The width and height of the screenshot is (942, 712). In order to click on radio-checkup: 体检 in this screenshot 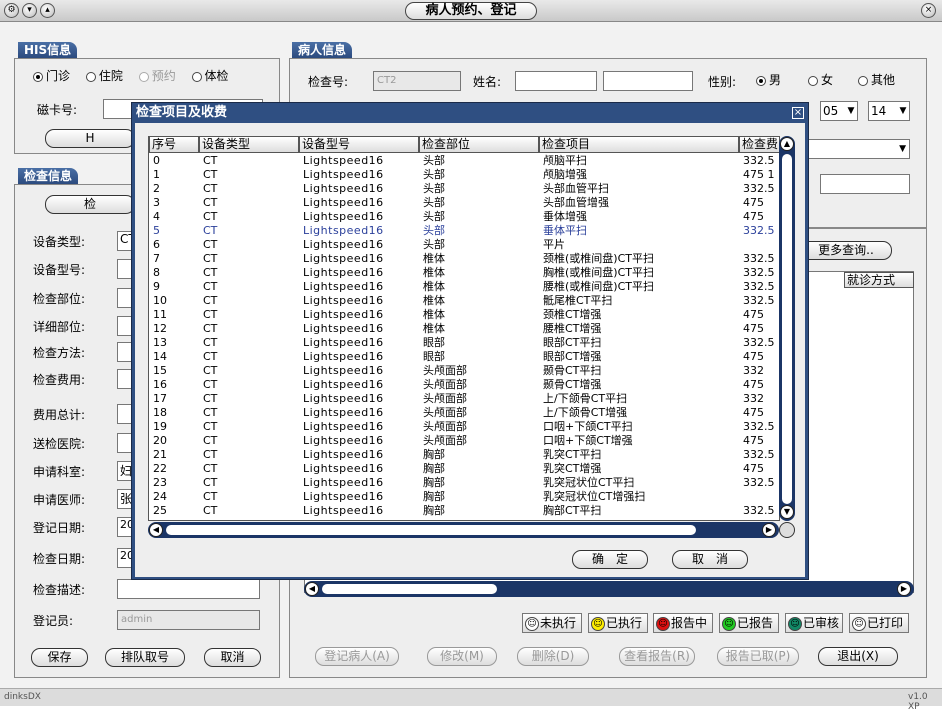, I will do `click(210, 76)`.